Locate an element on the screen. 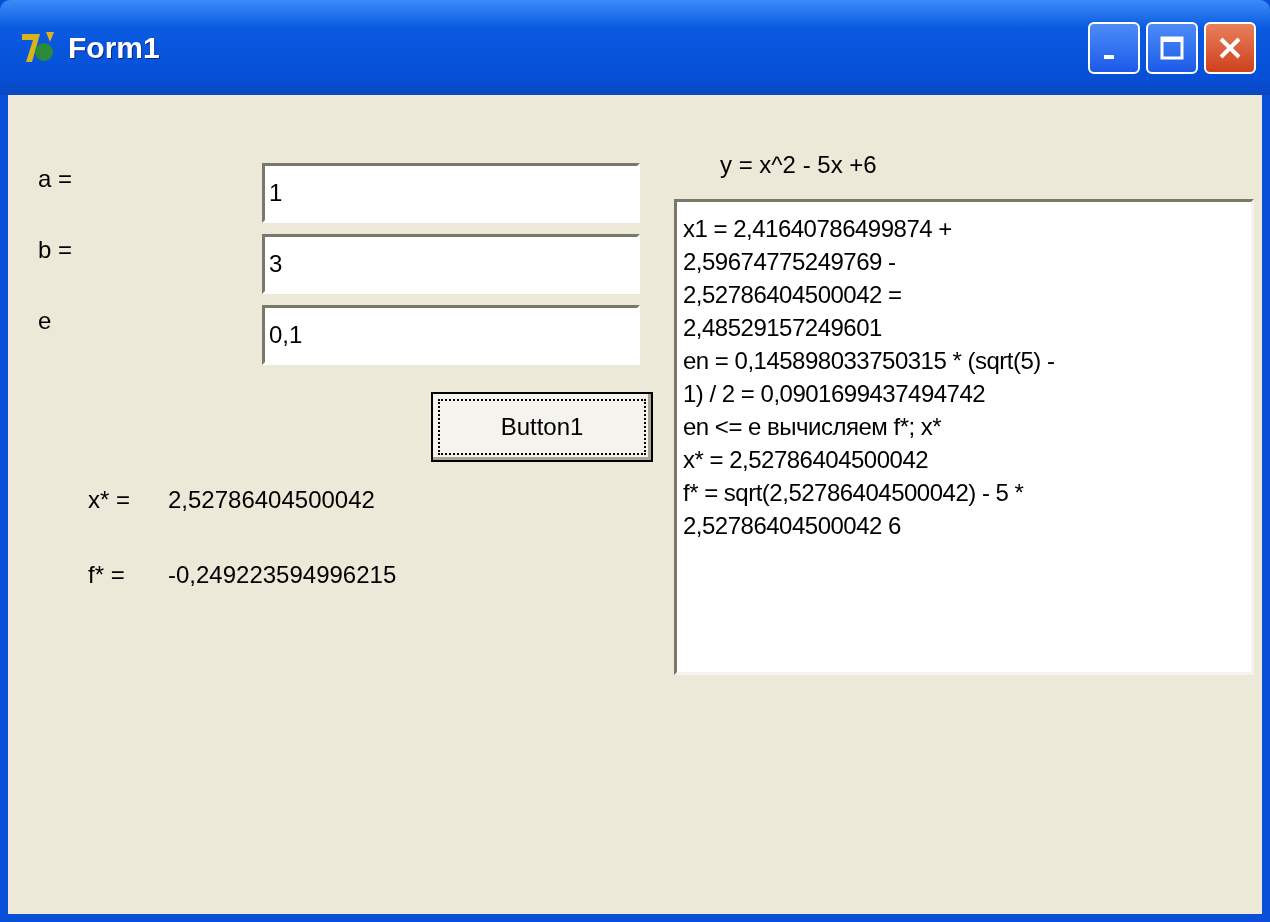  memo-line: 2,52786404500042 = is located at coordinates (793, 295).